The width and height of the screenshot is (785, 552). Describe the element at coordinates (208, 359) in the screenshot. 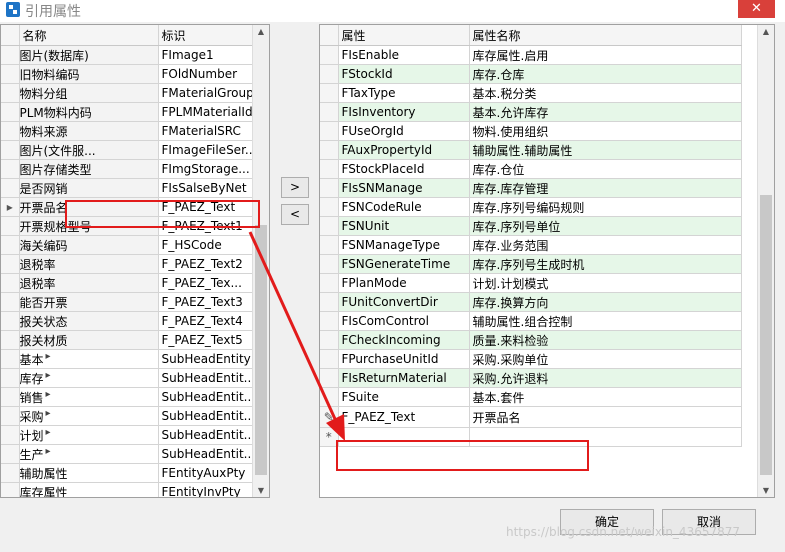

I see `field-id-cell: SubHeadEntity` at that location.